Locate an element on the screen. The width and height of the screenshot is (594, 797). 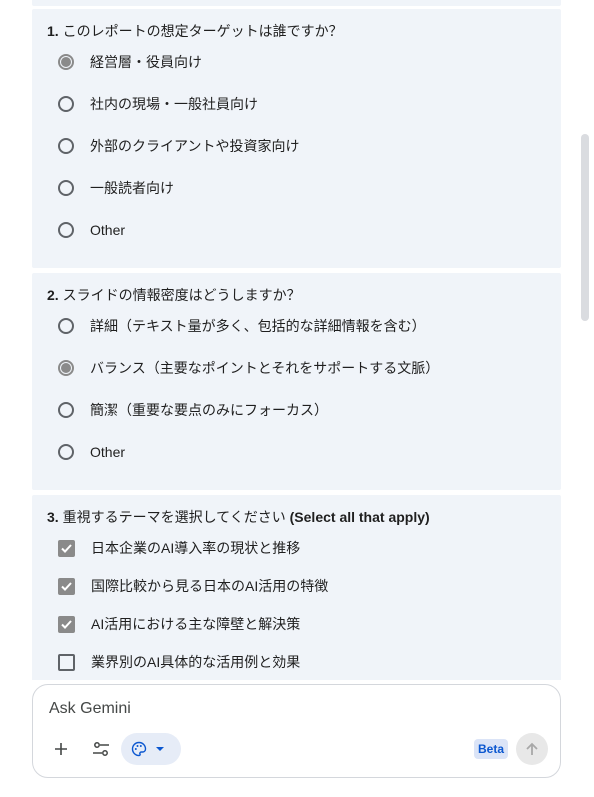
option-label: 経営層・役員向け is located at coordinates (146, 62).